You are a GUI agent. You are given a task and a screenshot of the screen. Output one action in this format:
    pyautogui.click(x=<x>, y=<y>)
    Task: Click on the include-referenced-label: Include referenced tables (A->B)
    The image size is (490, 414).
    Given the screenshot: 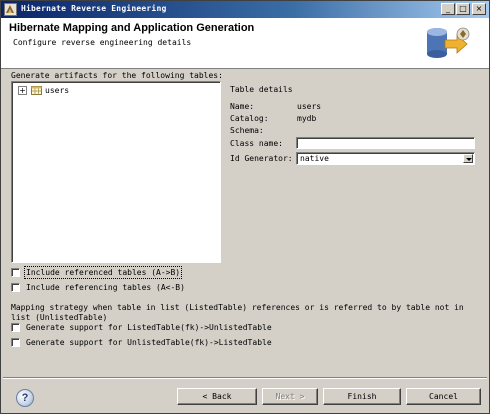 What is the action you would take?
    pyautogui.click(x=103, y=272)
    